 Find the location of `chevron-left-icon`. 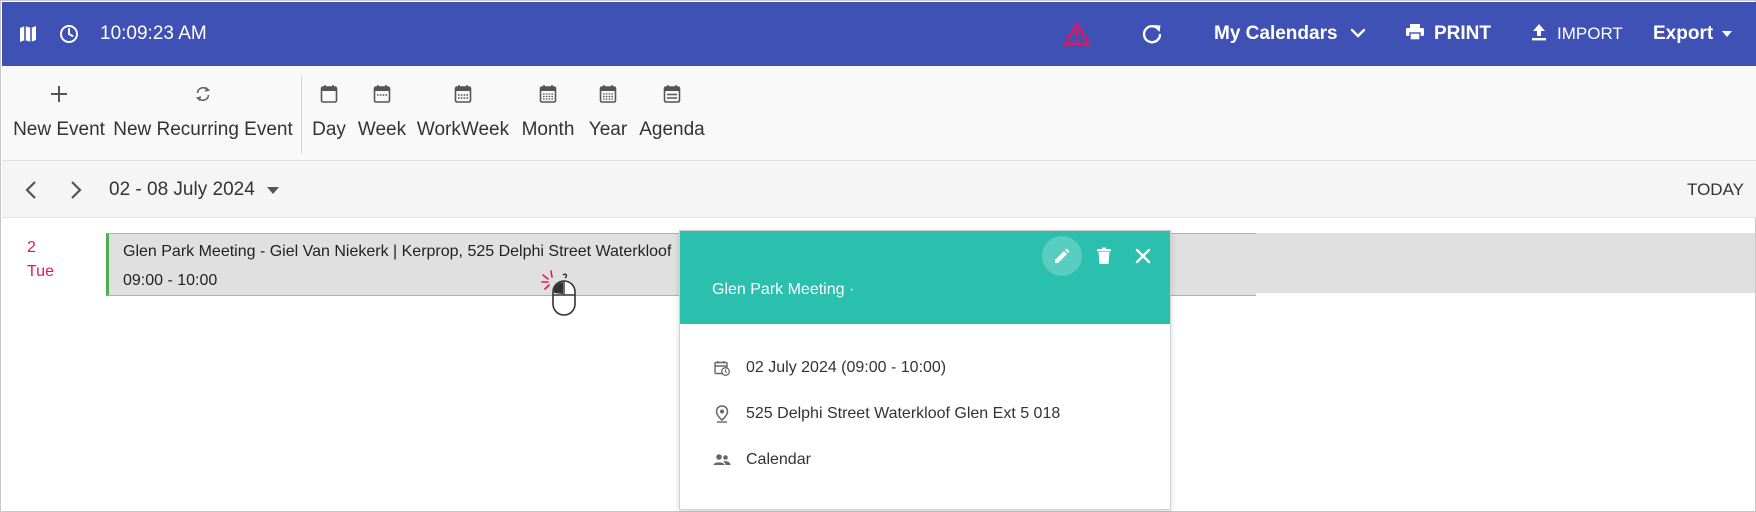

chevron-left-icon is located at coordinates (30, 189).